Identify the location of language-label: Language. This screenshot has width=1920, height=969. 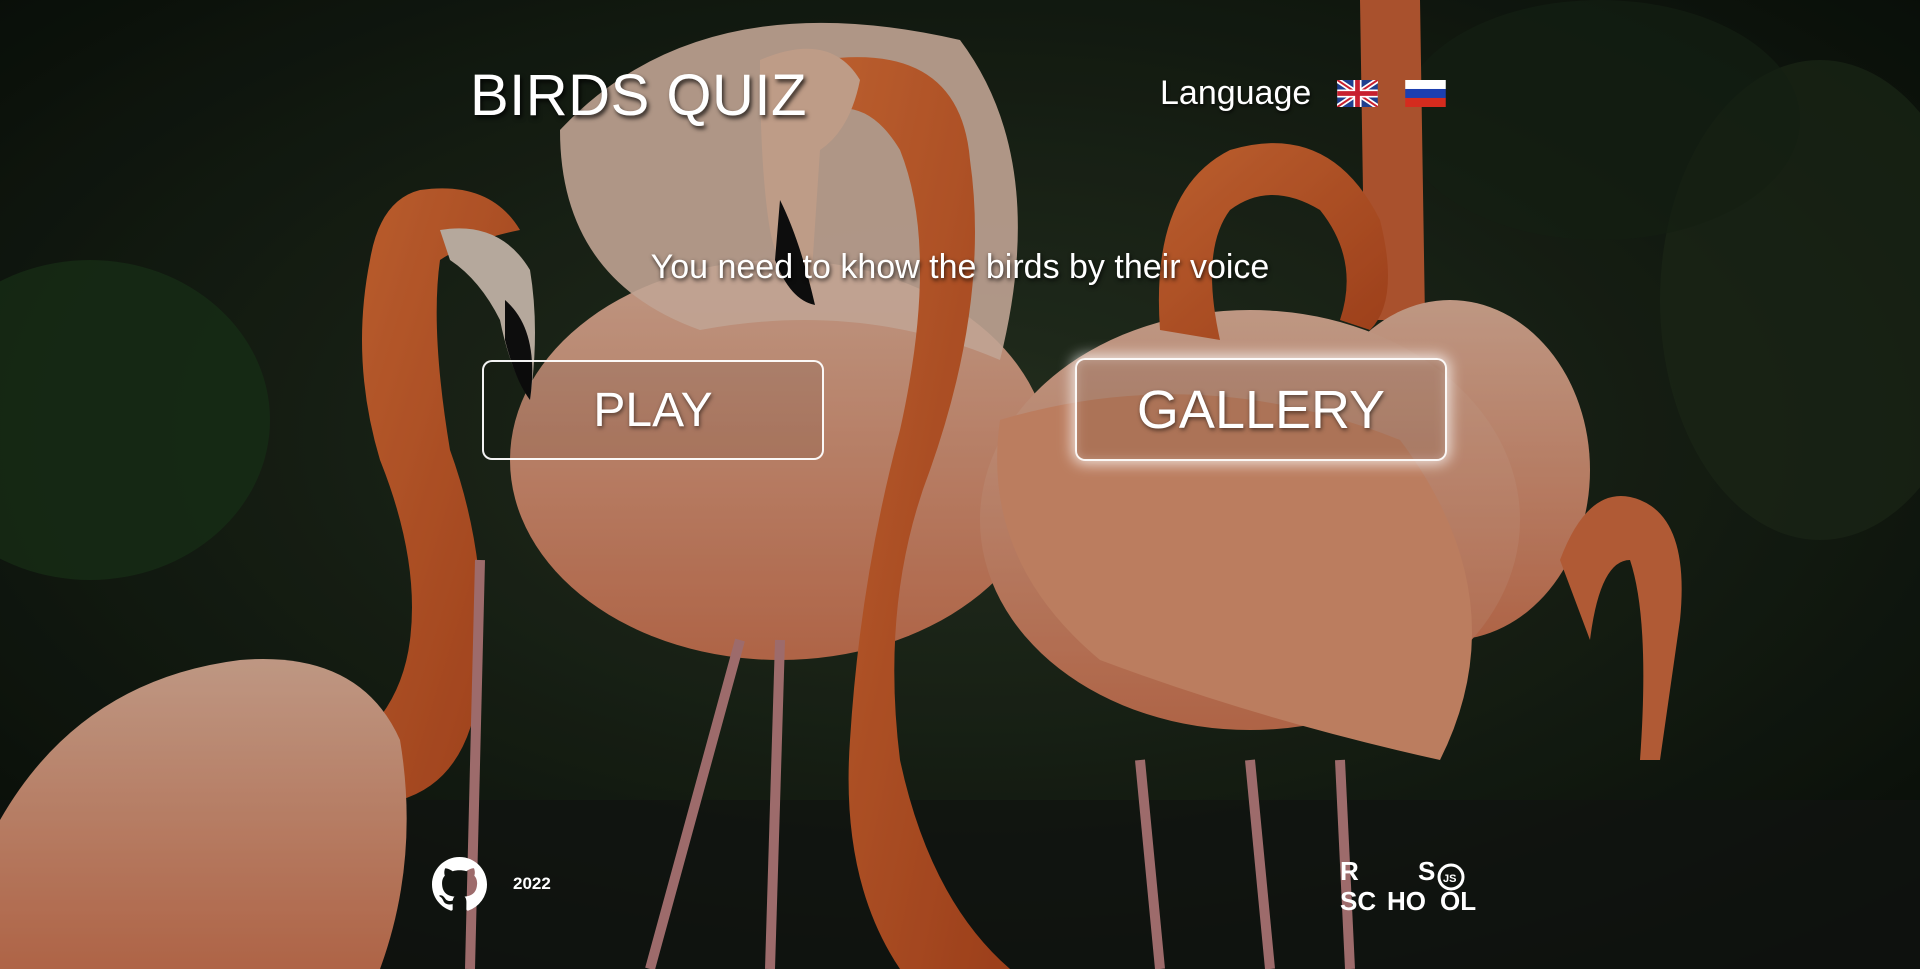
(1236, 93).